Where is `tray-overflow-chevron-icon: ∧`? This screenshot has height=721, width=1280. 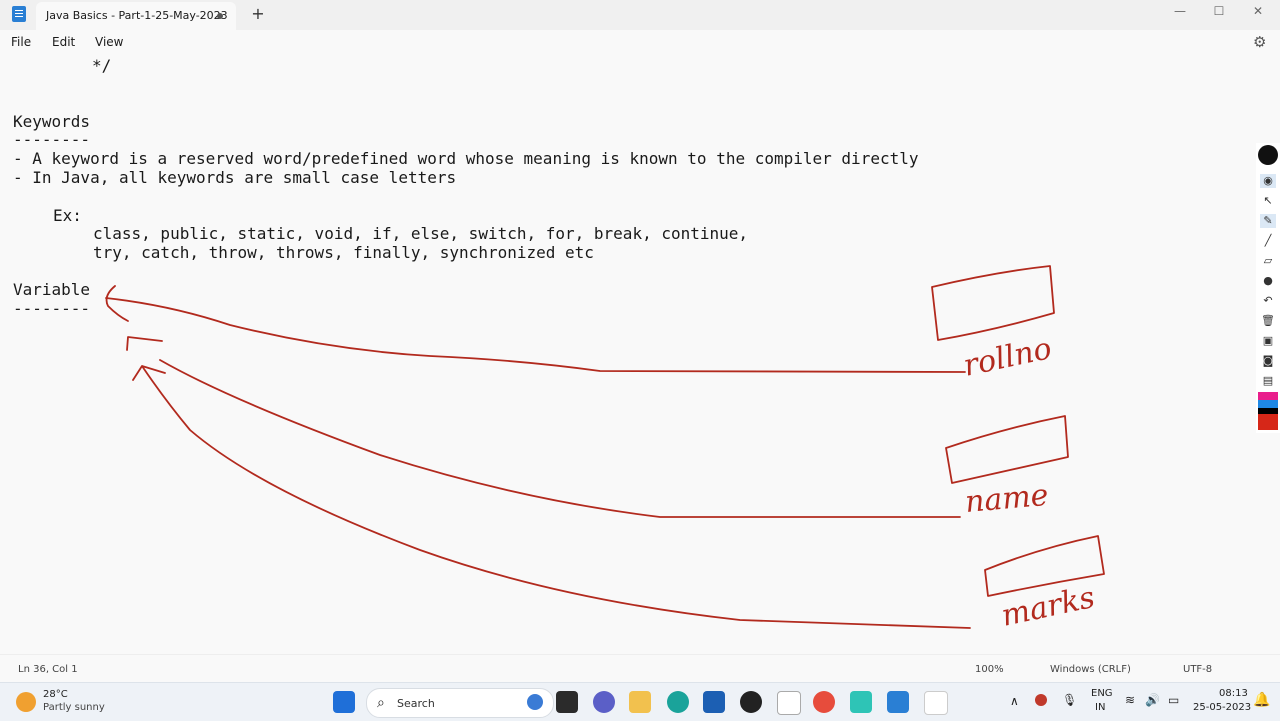
tray-overflow-chevron-icon: ∧ is located at coordinates (1014, 701).